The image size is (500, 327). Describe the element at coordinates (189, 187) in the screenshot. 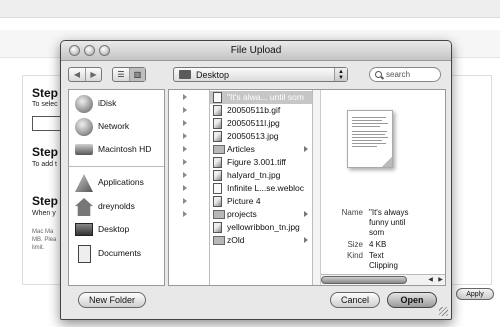

I see `parent-column` at that location.